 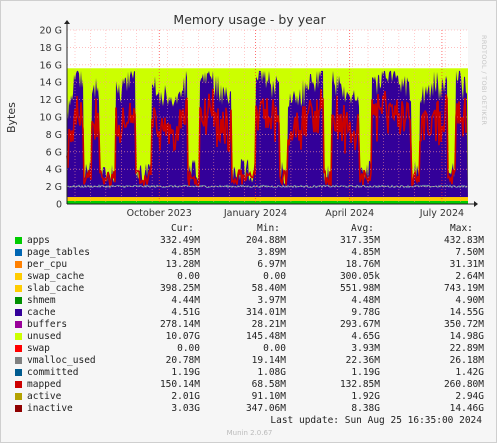 I want to click on legend-min-value: 347.06M, so click(x=265, y=408).